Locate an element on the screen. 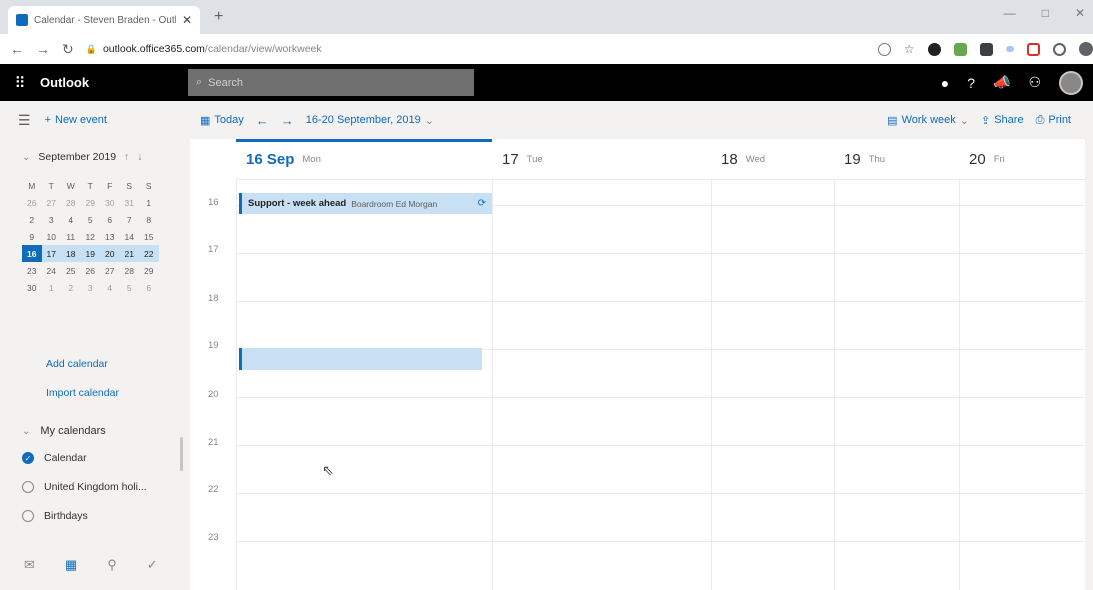 The image size is (1093, 590). day-header-wed: 18 Wed is located at coordinates (738, 159).